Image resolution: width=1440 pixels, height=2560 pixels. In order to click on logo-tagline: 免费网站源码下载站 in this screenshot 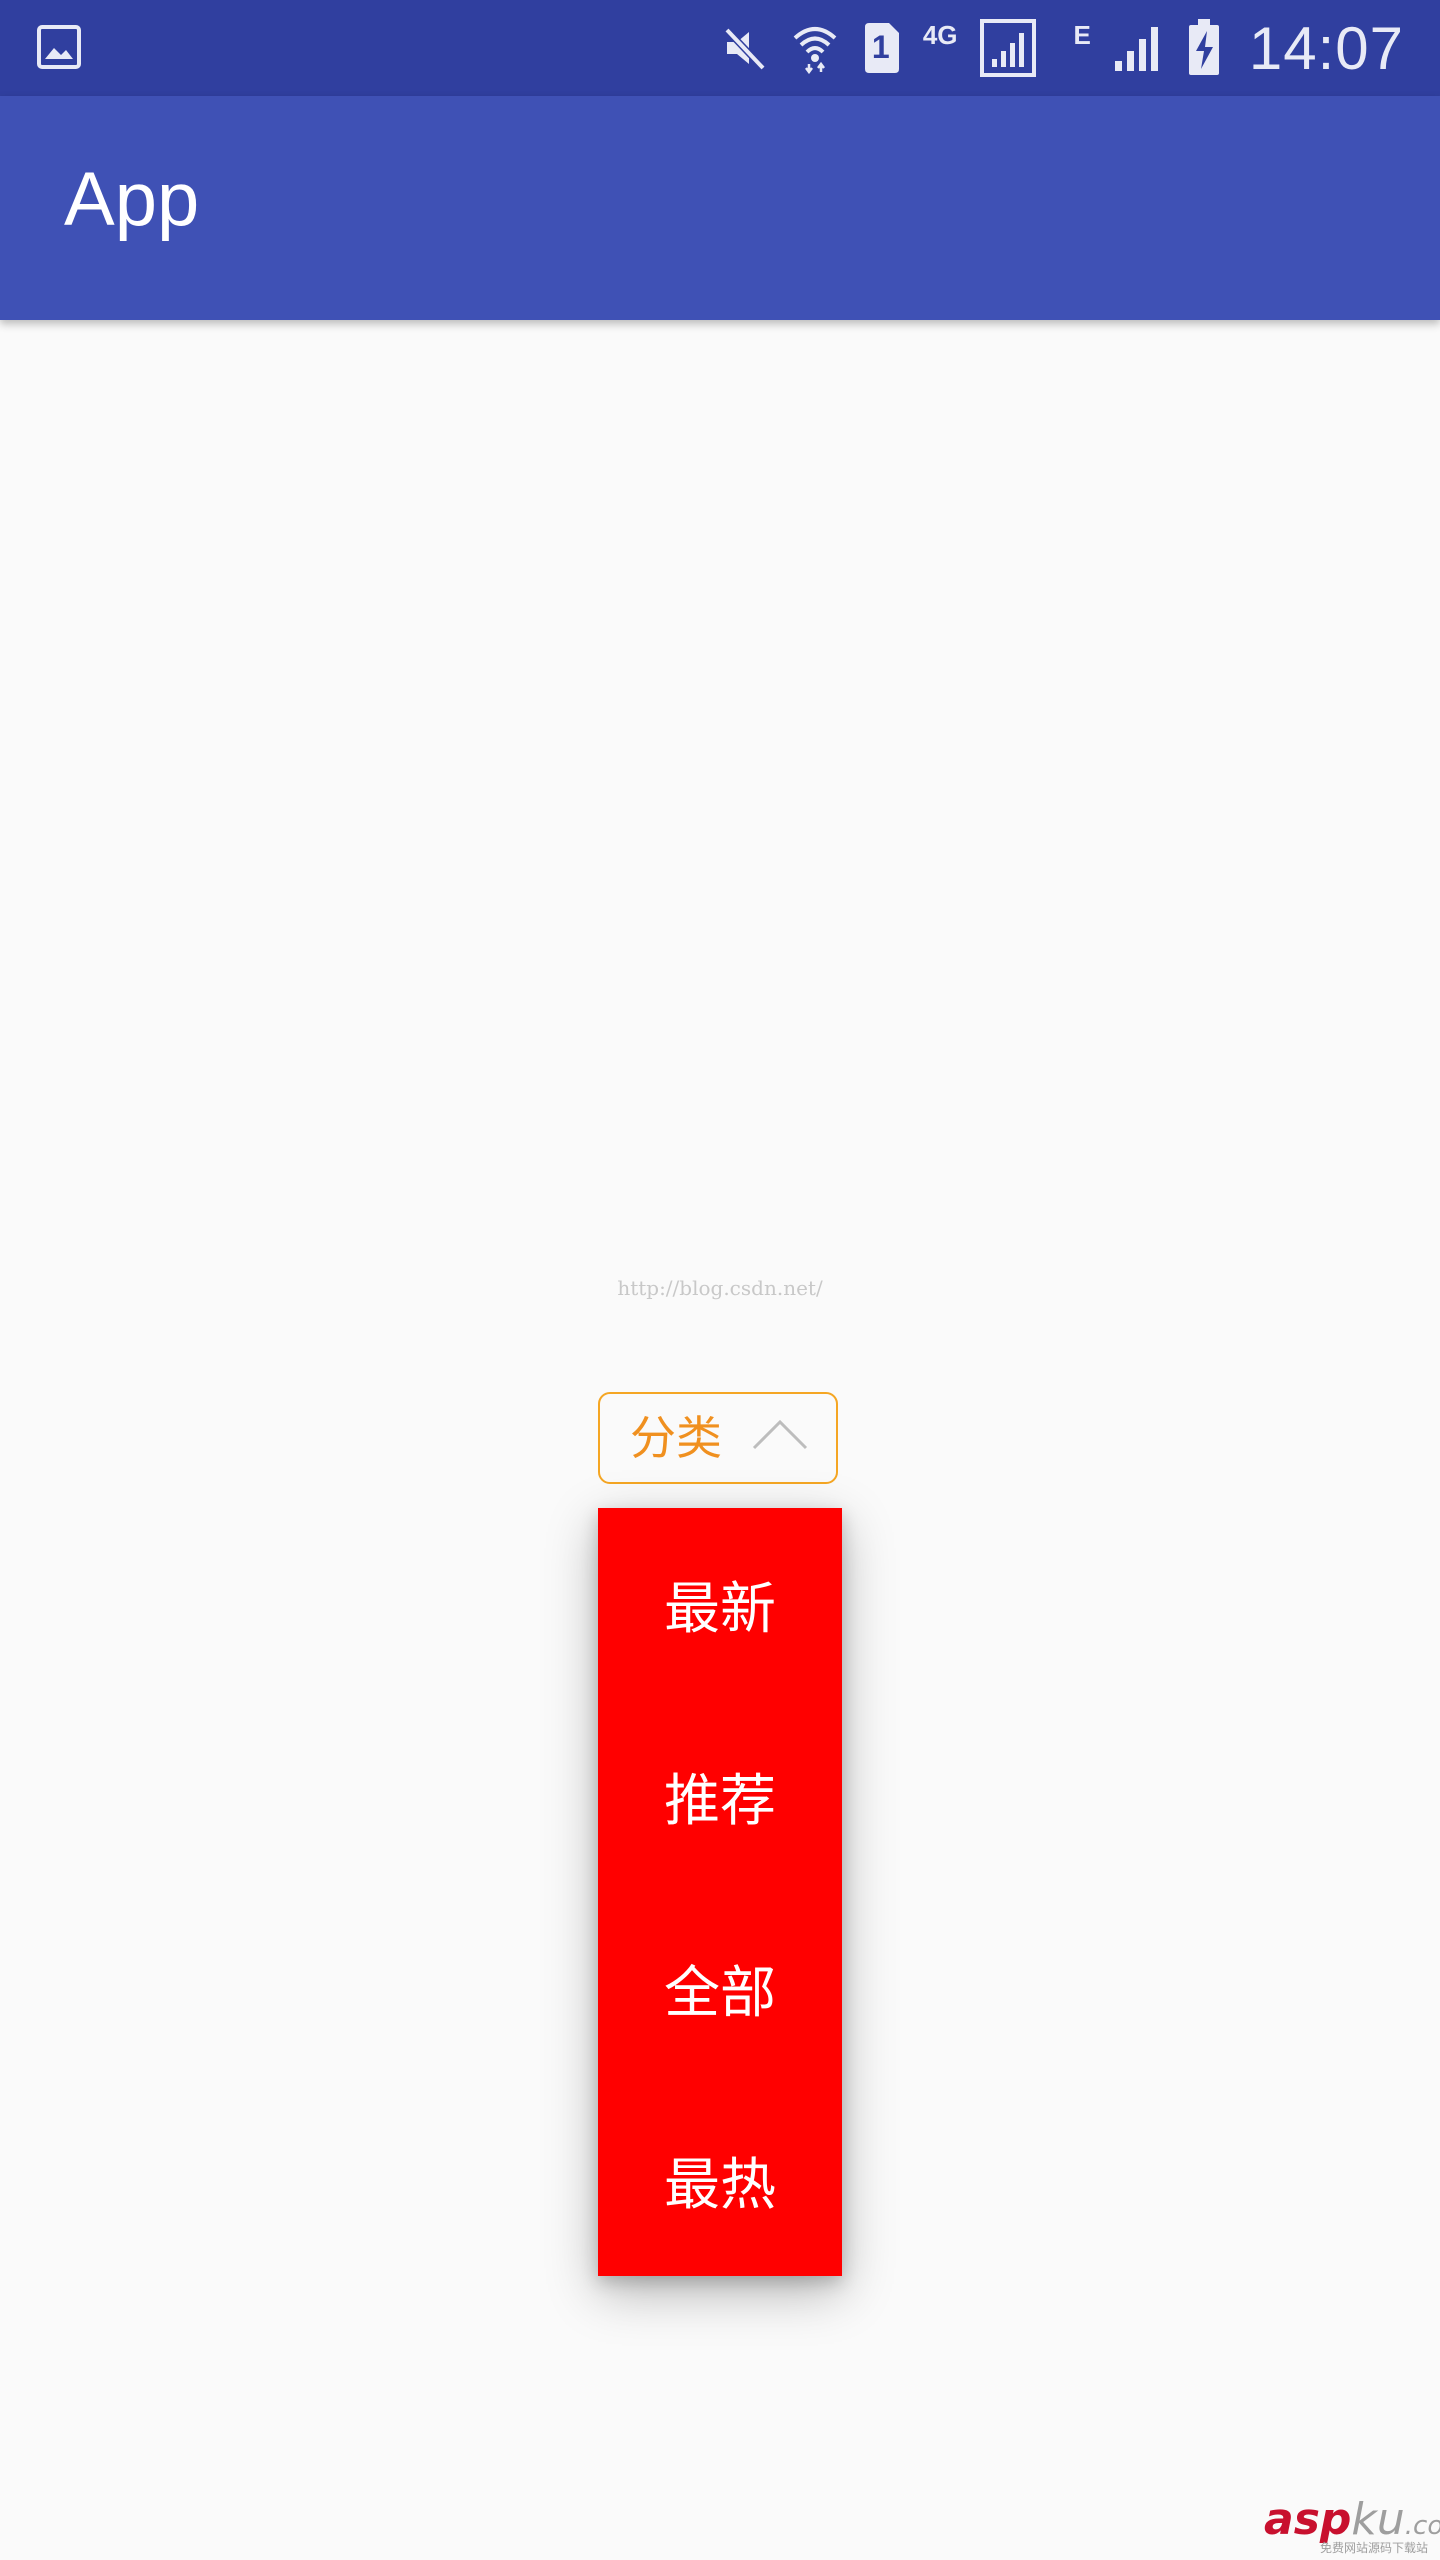, I will do `click(1373, 2548)`.